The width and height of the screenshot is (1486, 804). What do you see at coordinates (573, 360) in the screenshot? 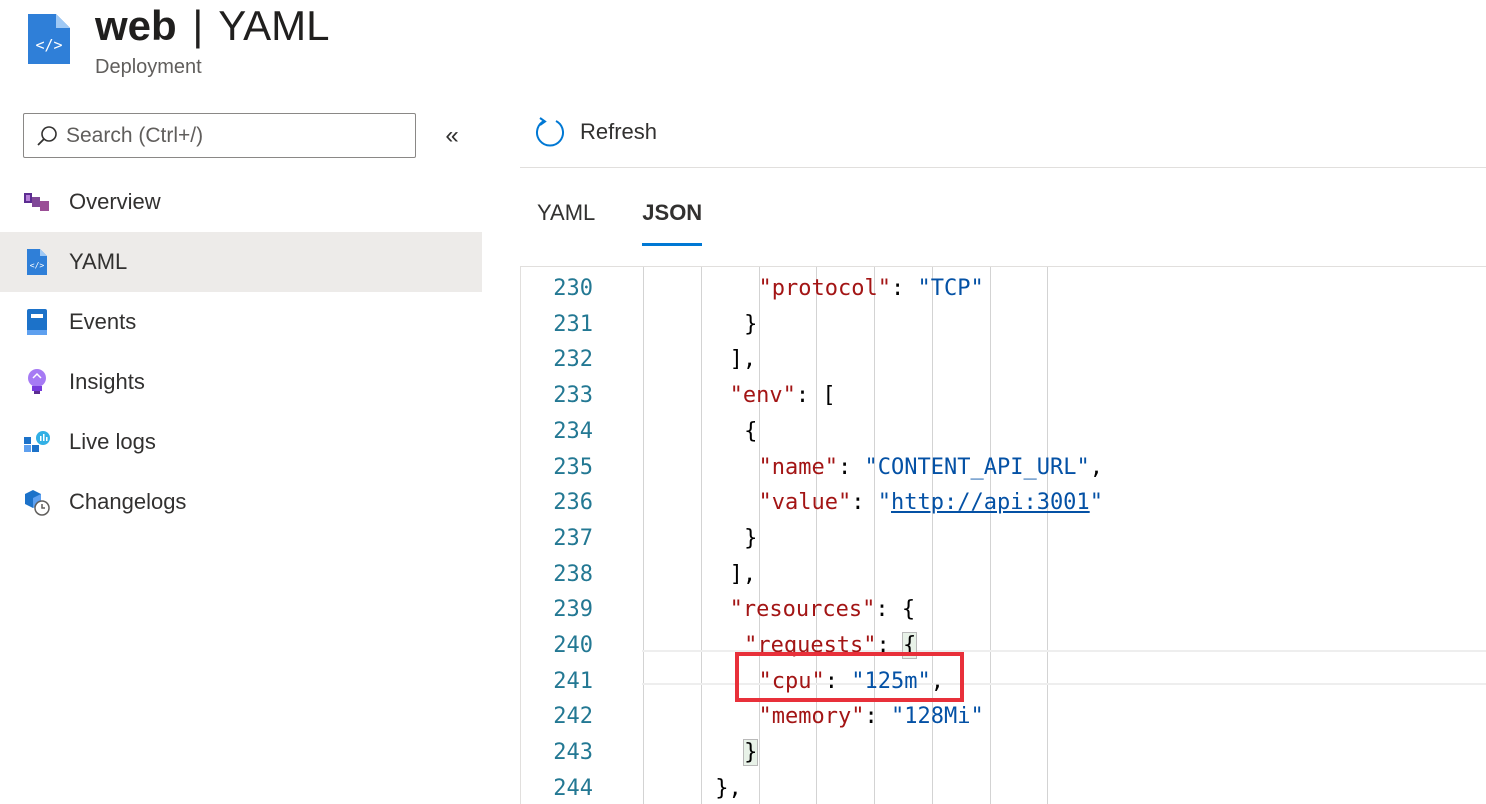
I see `line-number: 232` at bounding box center [573, 360].